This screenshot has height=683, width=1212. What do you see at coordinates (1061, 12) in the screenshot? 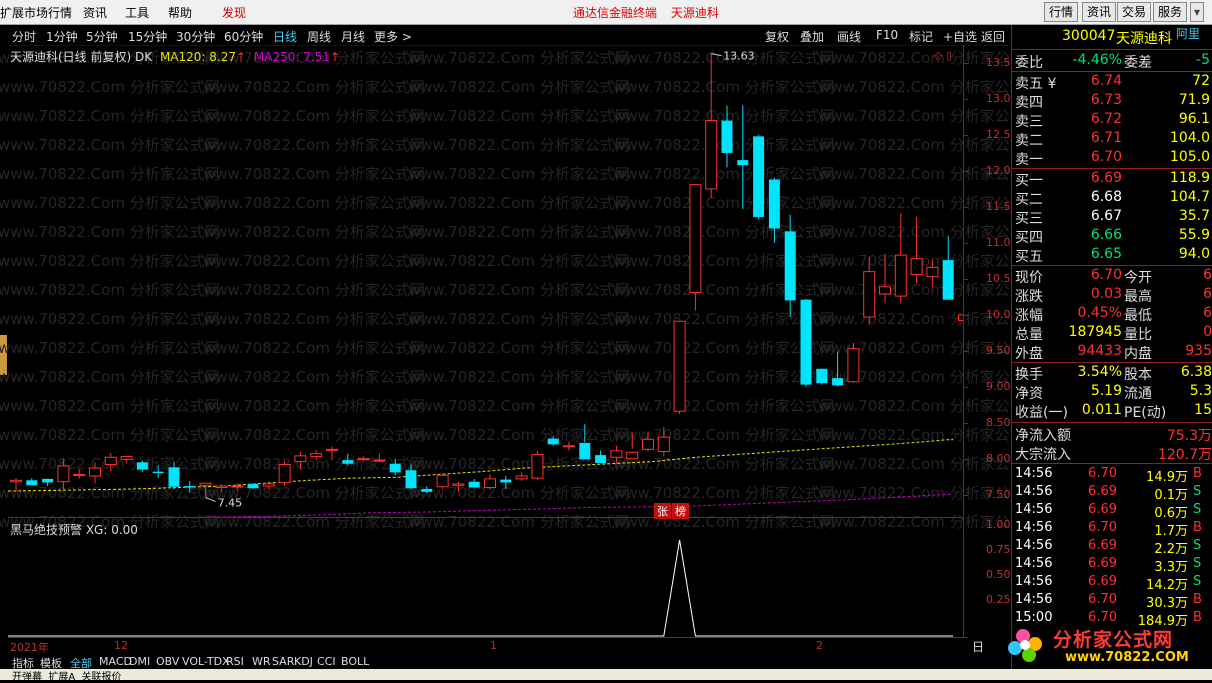
I see `quote-button: 行情` at bounding box center [1061, 12].